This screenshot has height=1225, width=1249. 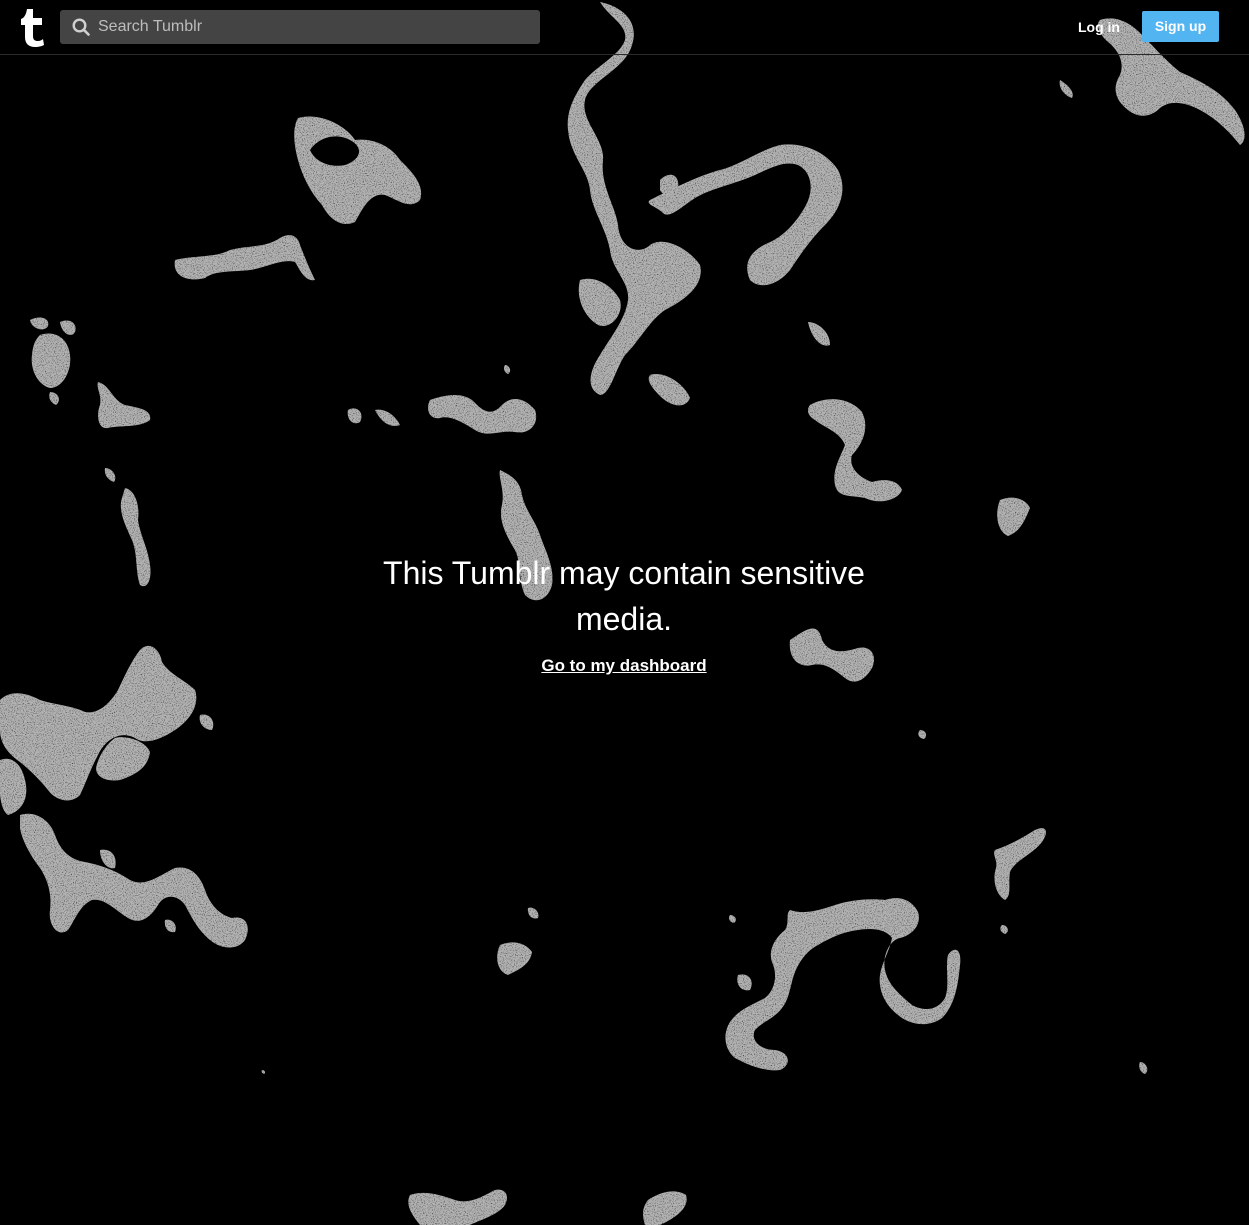 I want to click on dashboard-link: Go to my dashboard, so click(x=623, y=666).